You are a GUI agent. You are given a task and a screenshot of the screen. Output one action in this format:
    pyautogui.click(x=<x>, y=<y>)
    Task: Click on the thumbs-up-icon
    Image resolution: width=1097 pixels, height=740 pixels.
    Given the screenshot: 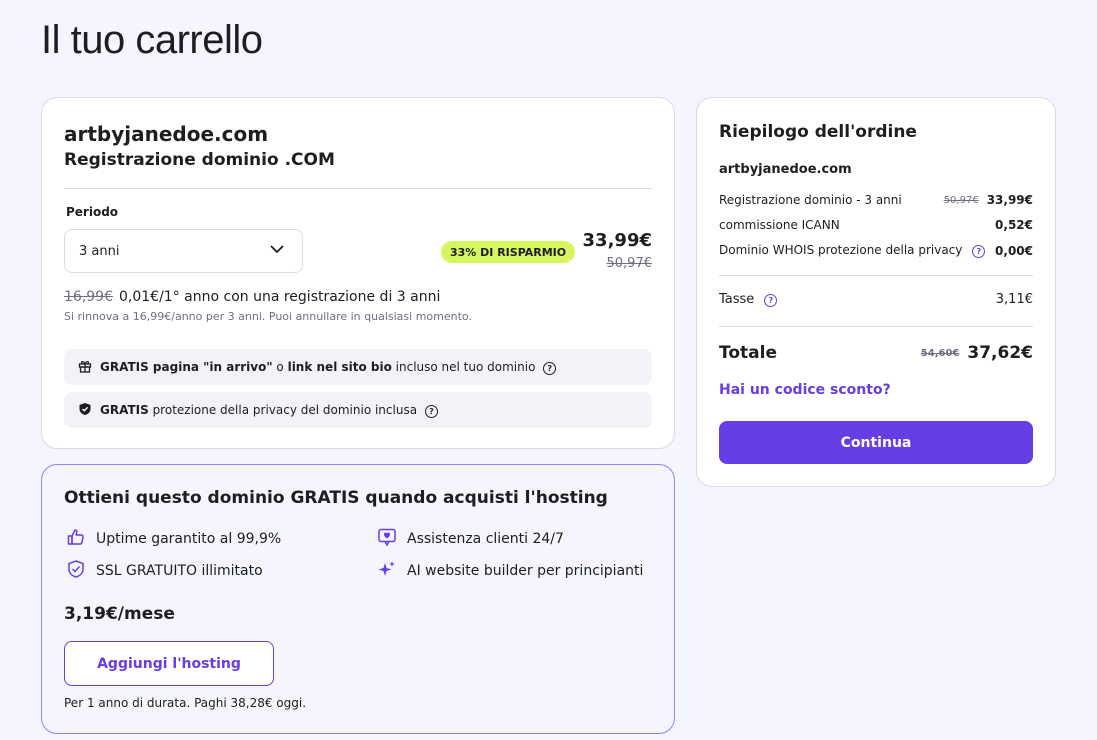 What is the action you would take?
    pyautogui.click(x=76, y=539)
    